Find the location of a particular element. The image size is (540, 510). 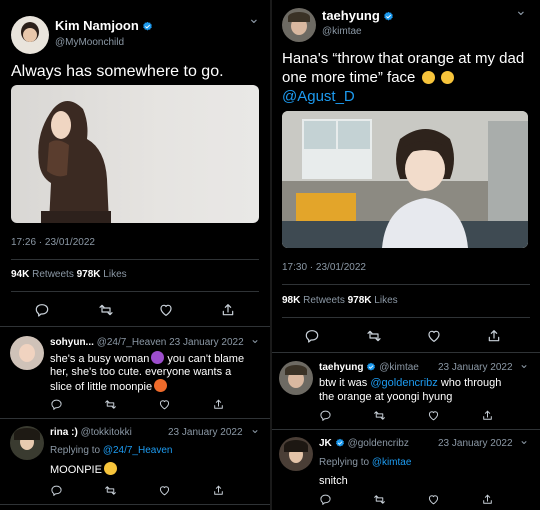

reply-author-handle: @tokkitokki is located at coordinates (106, 432).